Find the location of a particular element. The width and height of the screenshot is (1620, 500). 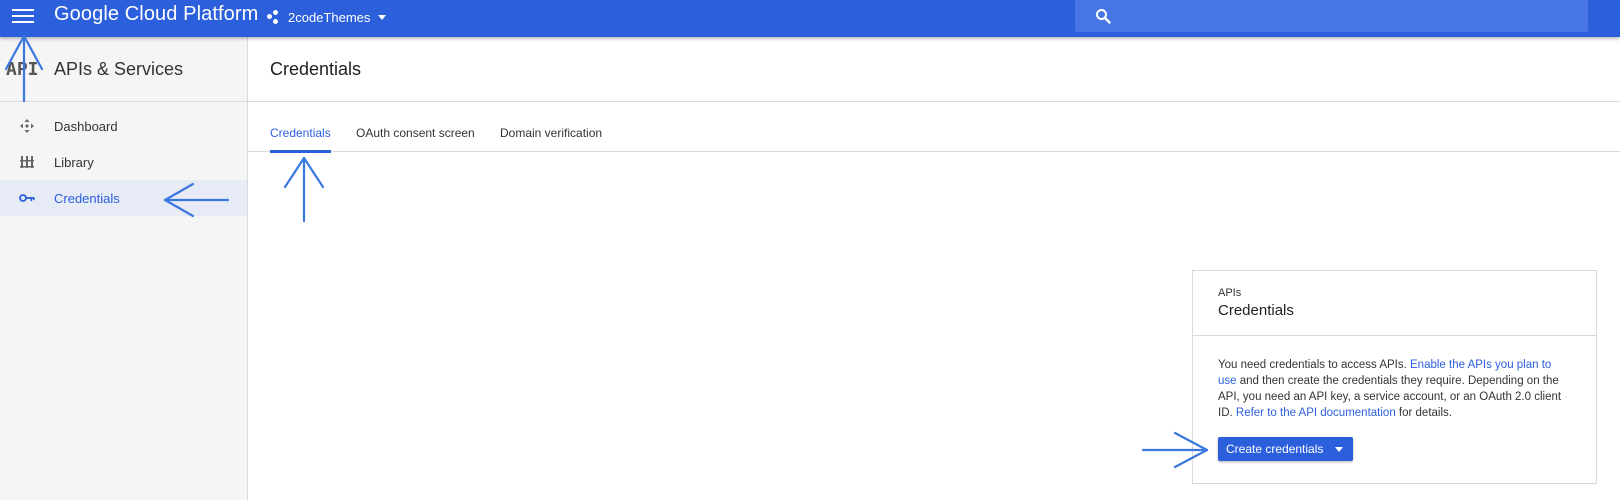

search-icon is located at coordinates (1103, 16).